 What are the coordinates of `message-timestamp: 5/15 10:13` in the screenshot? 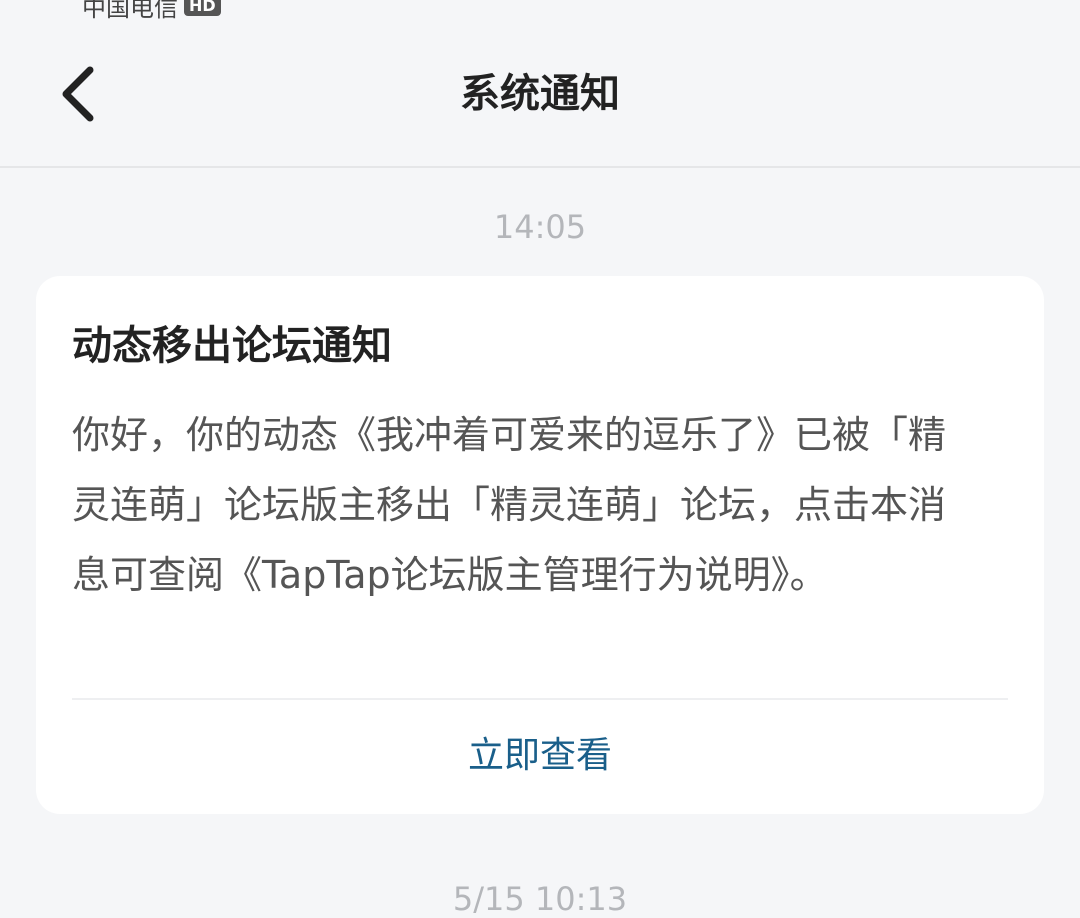 It's located at (540, 899).